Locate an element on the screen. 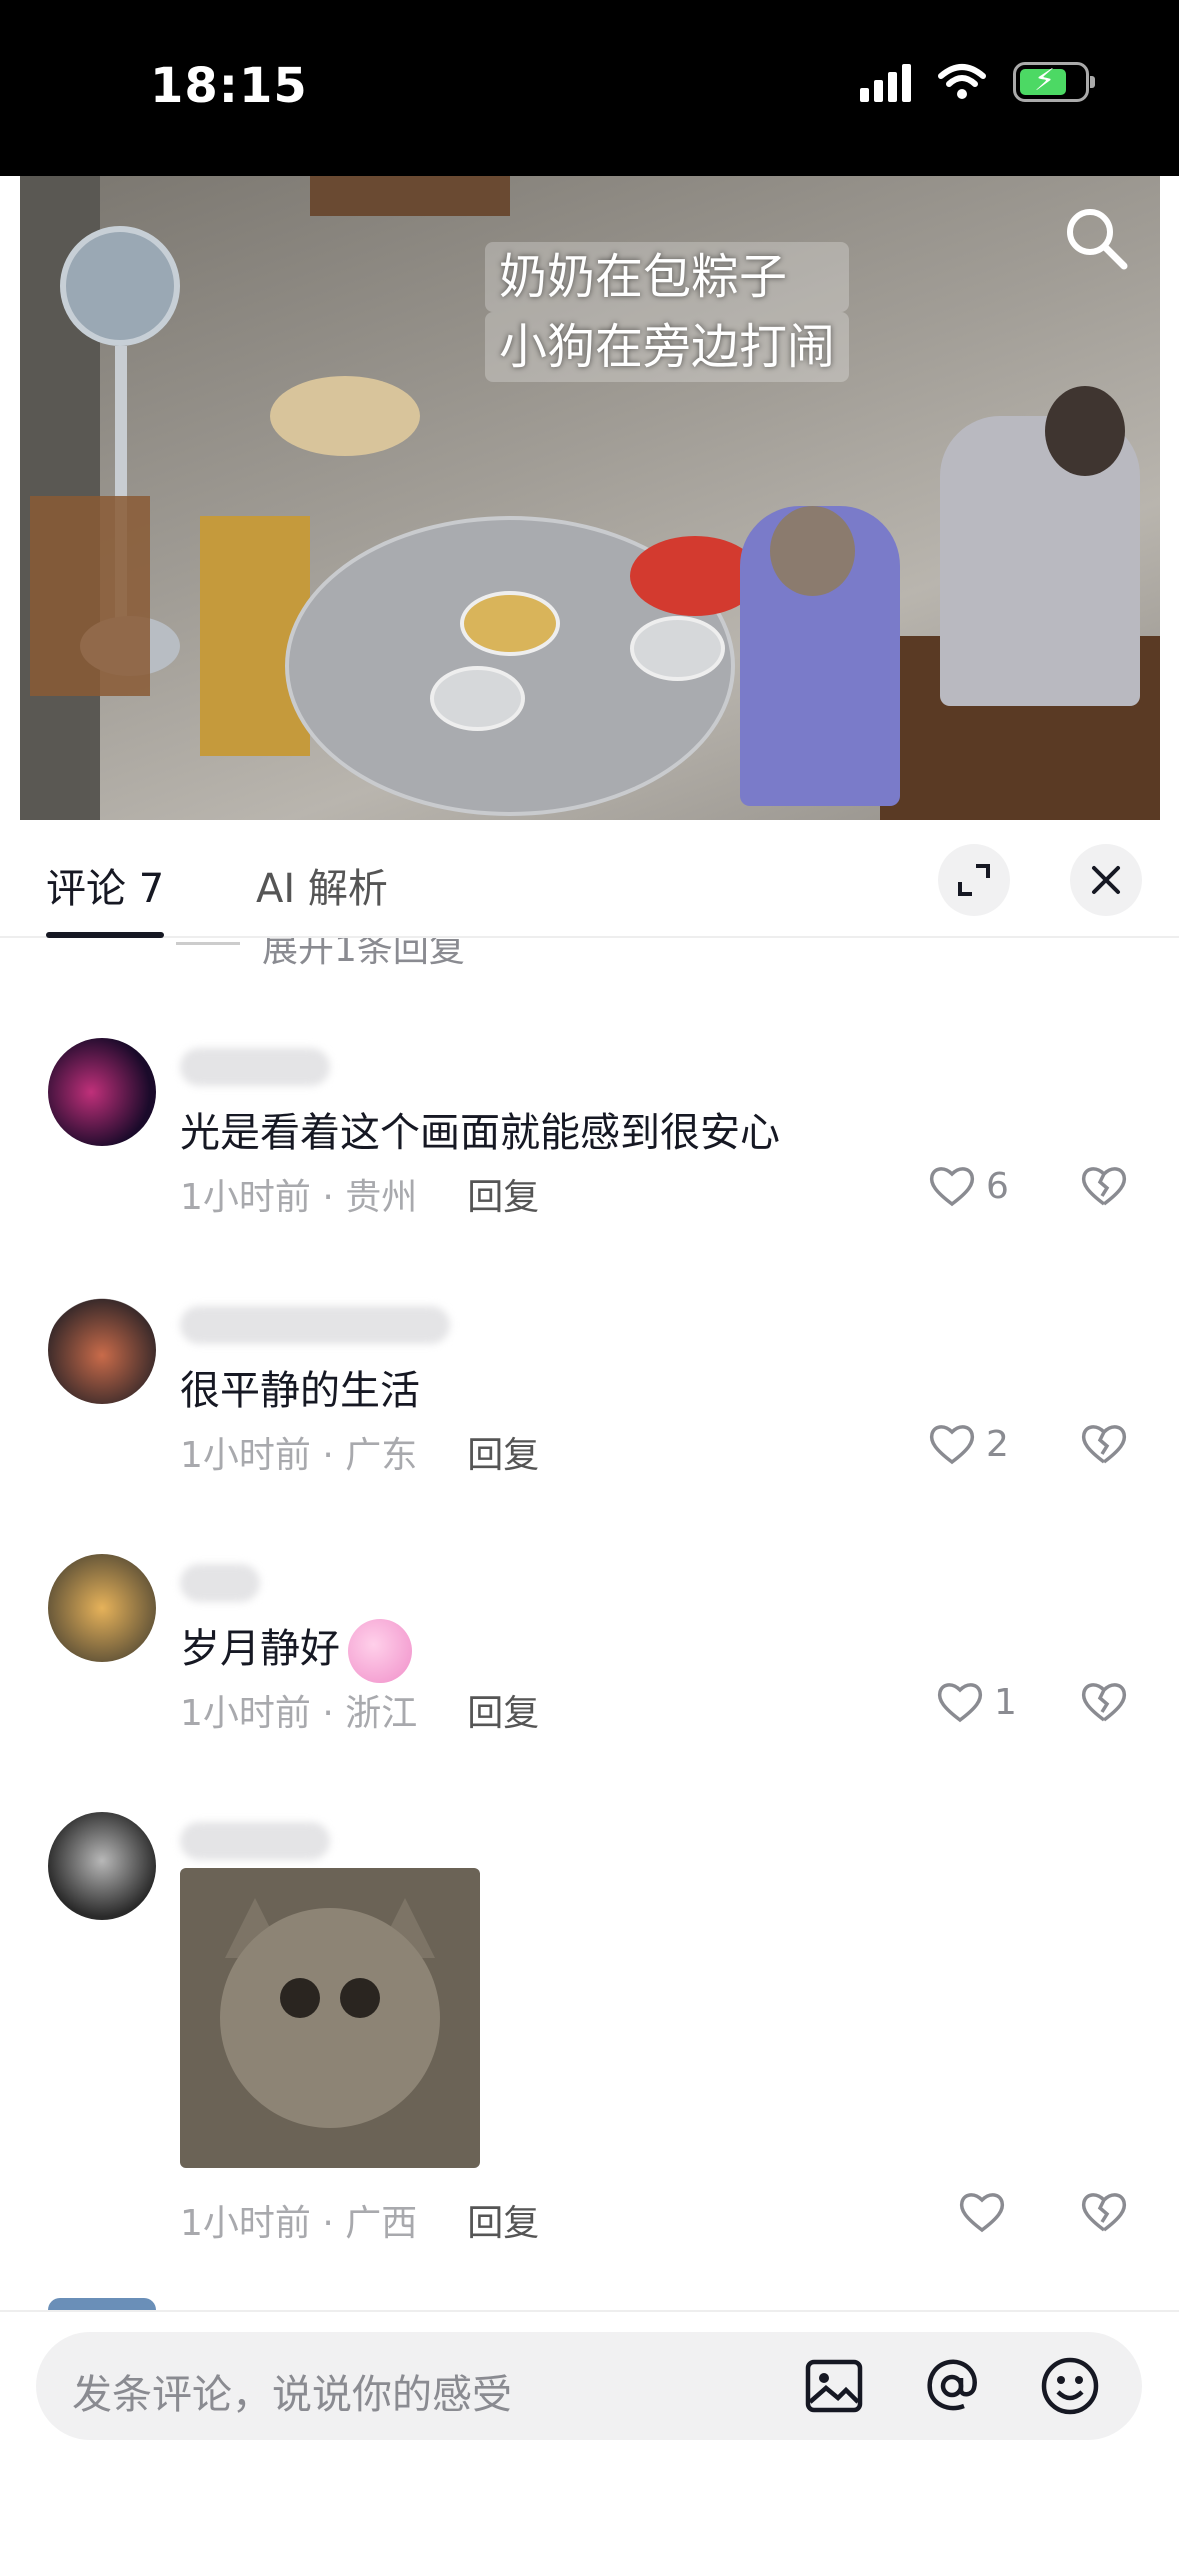  caption-line: 奶奶在包粽子 is located at coordinates (667, 277).